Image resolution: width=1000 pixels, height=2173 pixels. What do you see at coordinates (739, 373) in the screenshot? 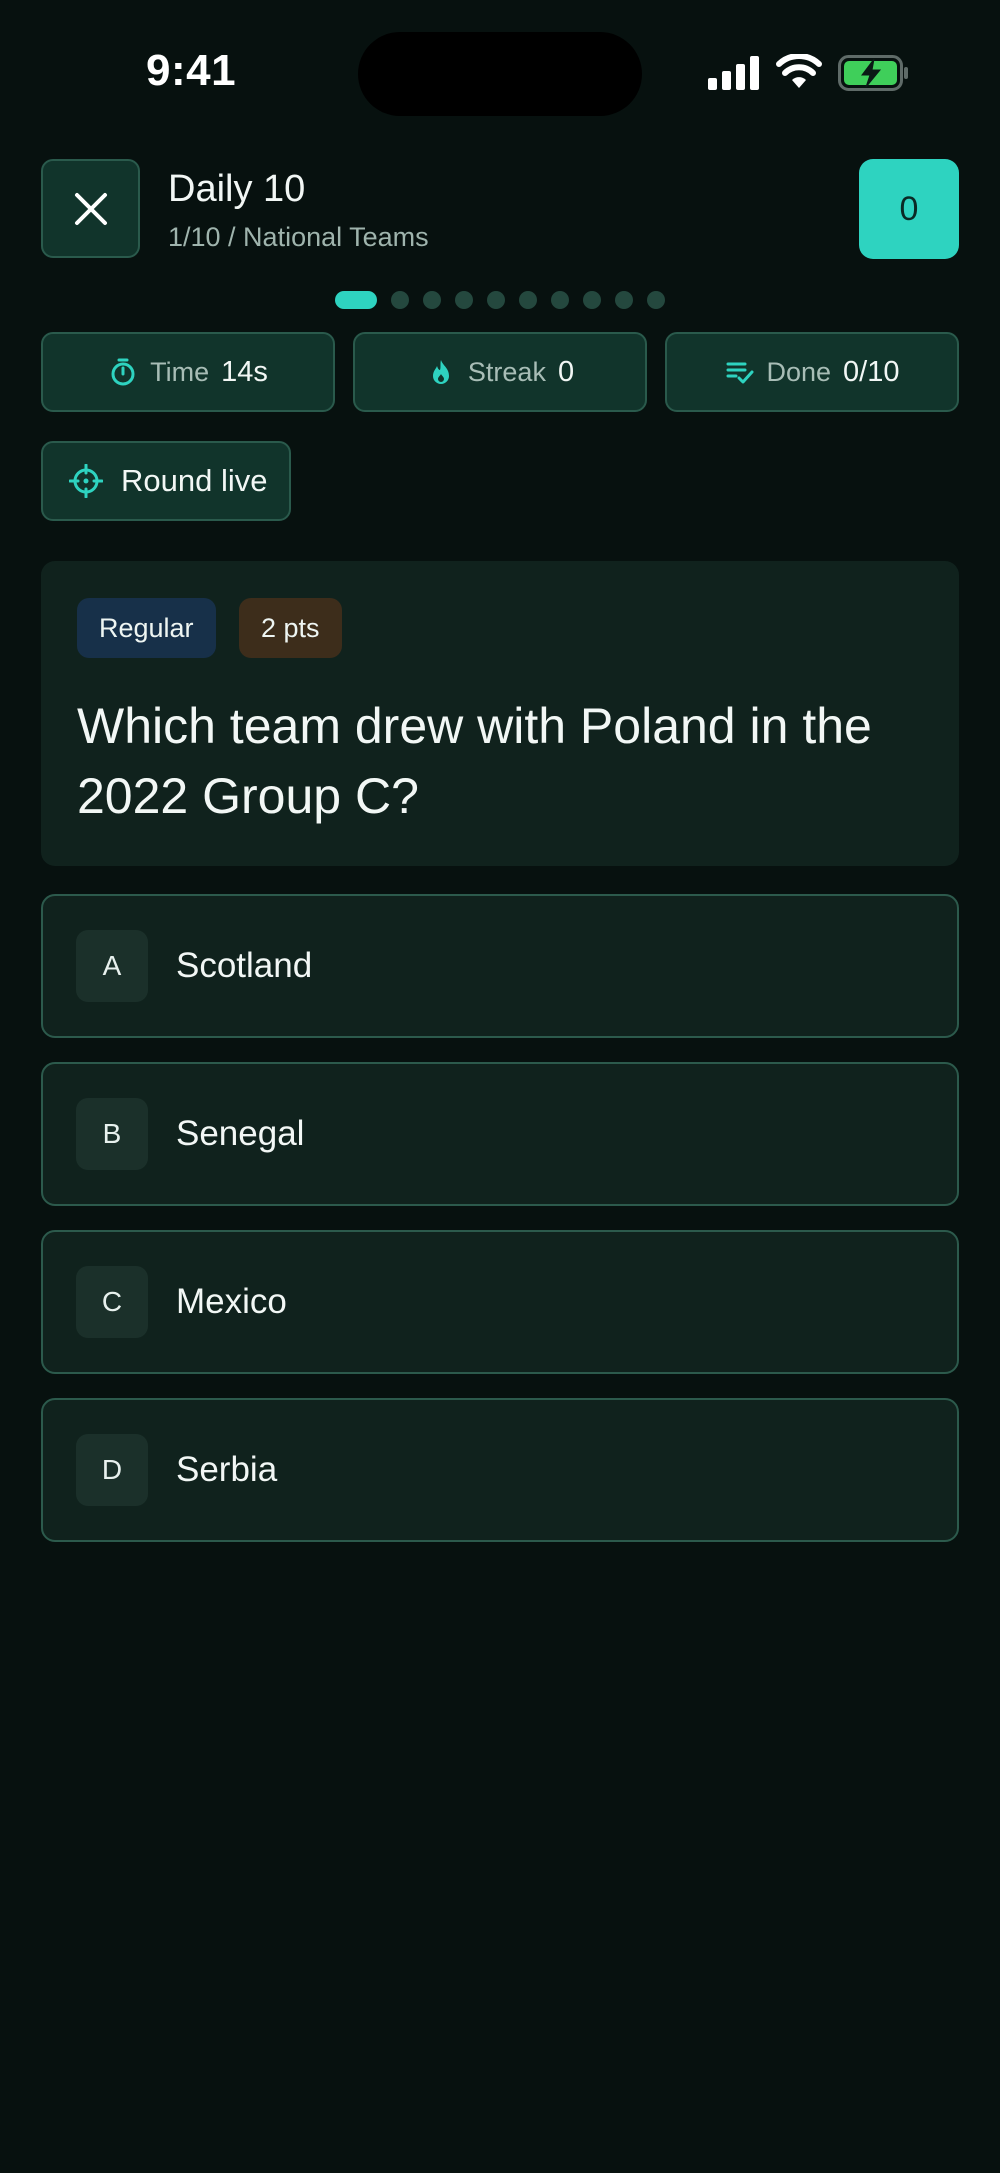
I see `list-check-icon` at bounding box center [739, 373].